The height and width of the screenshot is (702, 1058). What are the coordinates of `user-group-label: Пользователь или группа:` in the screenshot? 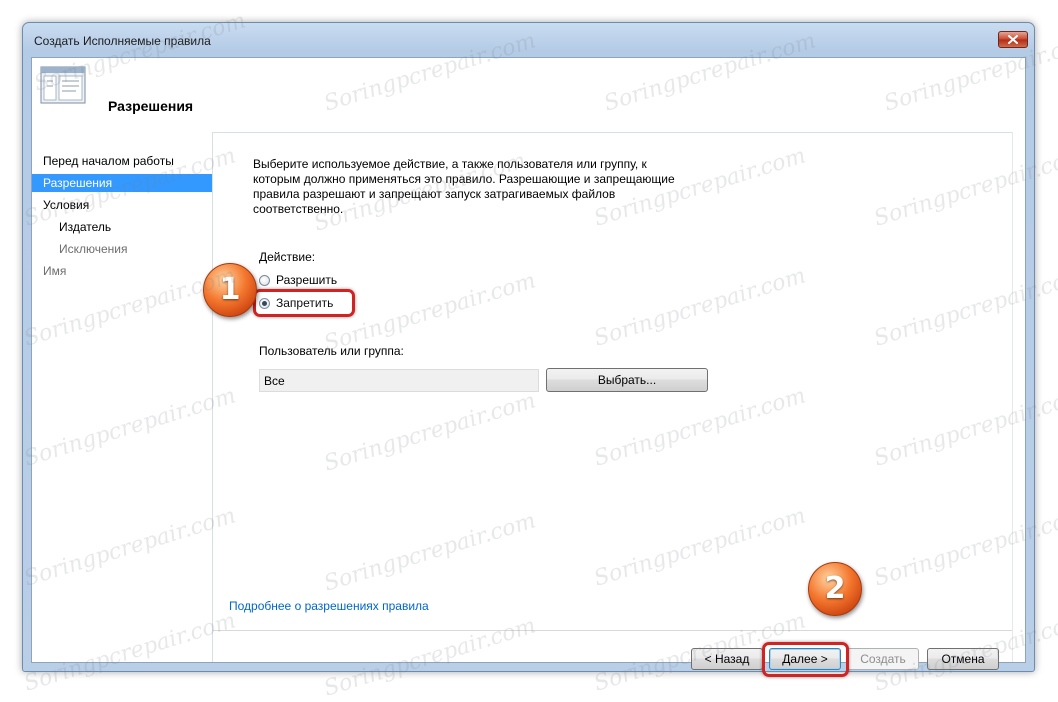 It's located at (331, 351).